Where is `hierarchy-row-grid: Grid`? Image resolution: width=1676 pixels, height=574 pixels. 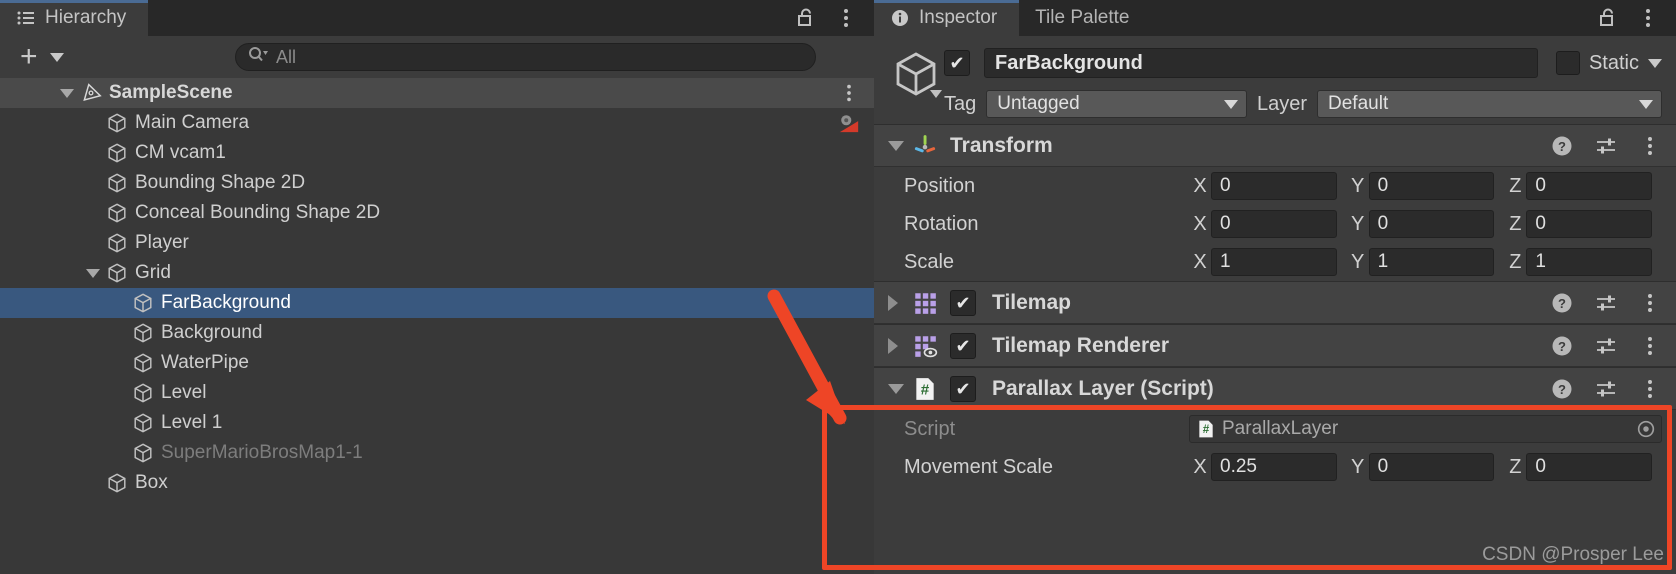 hierarchy-row-grid: Grid is located at coordinates (437, 273).